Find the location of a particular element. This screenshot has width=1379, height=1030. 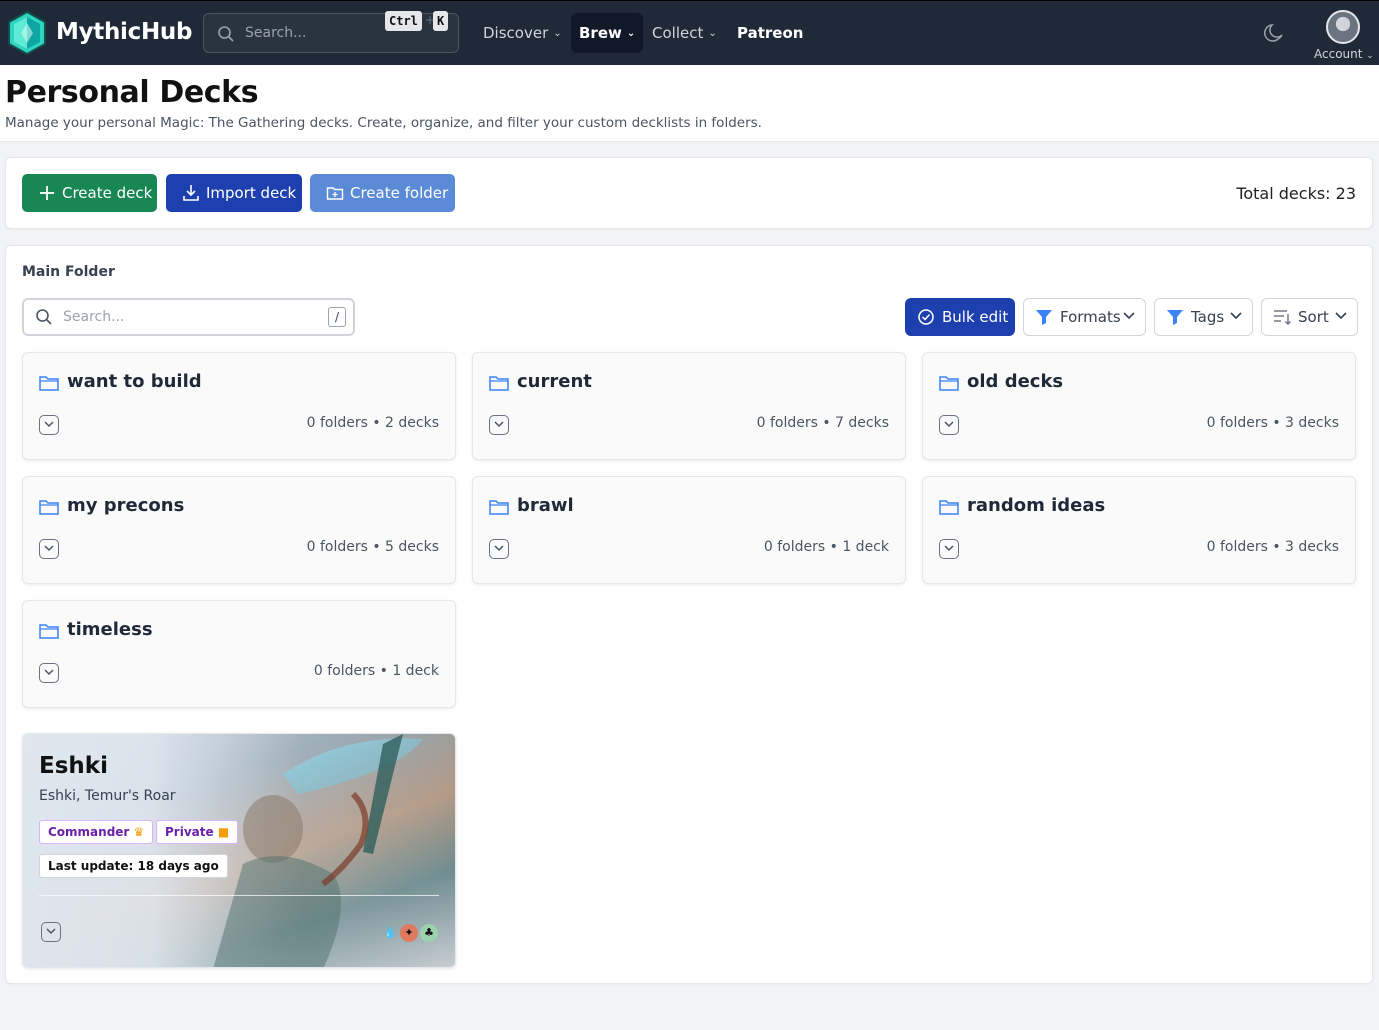

red-mana-icon: ✦ is located at coordinates (409, 933).